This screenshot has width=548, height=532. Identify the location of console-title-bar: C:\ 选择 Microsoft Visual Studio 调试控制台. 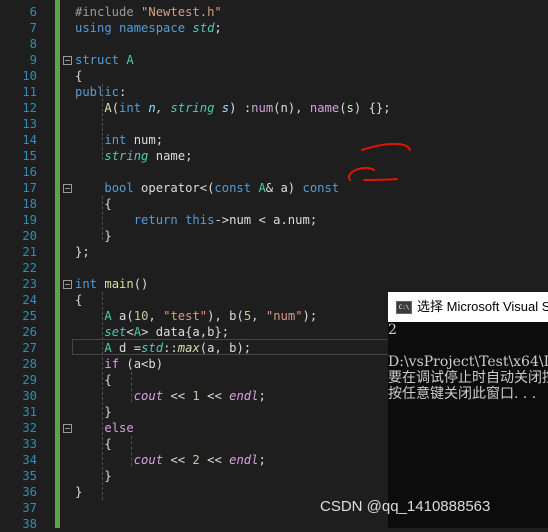
(468, 307).